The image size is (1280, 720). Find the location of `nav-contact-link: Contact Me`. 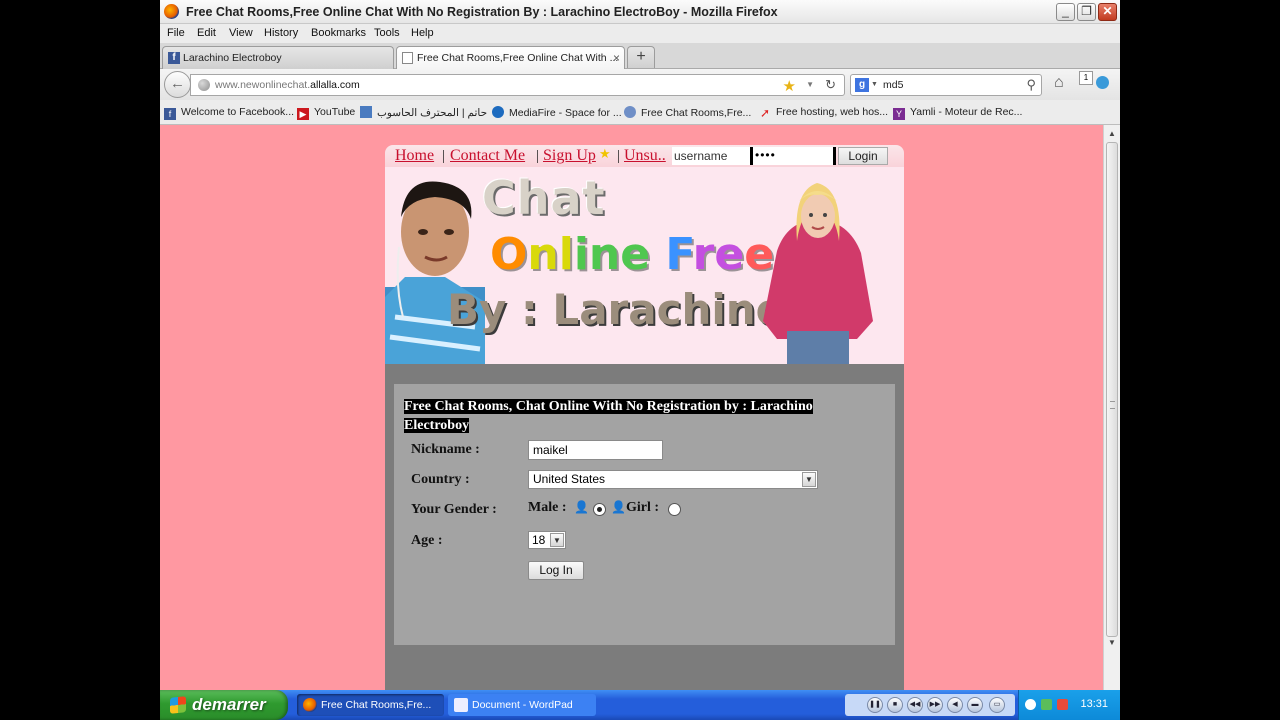

nav-contact-link: Contact Me is located at coordinates (487, 156).